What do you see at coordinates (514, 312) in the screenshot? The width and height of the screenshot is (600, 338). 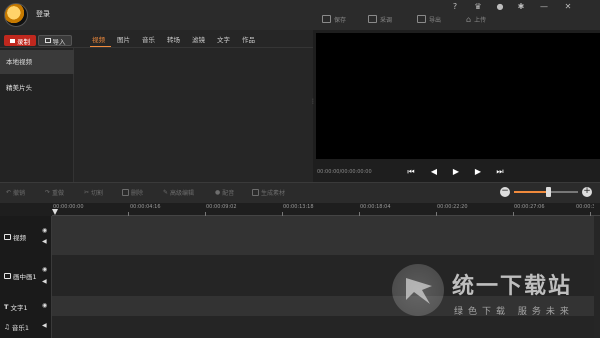 I see `watermark-subtitle: 绿色下载 服务未来` at bounding box center [514, 312].